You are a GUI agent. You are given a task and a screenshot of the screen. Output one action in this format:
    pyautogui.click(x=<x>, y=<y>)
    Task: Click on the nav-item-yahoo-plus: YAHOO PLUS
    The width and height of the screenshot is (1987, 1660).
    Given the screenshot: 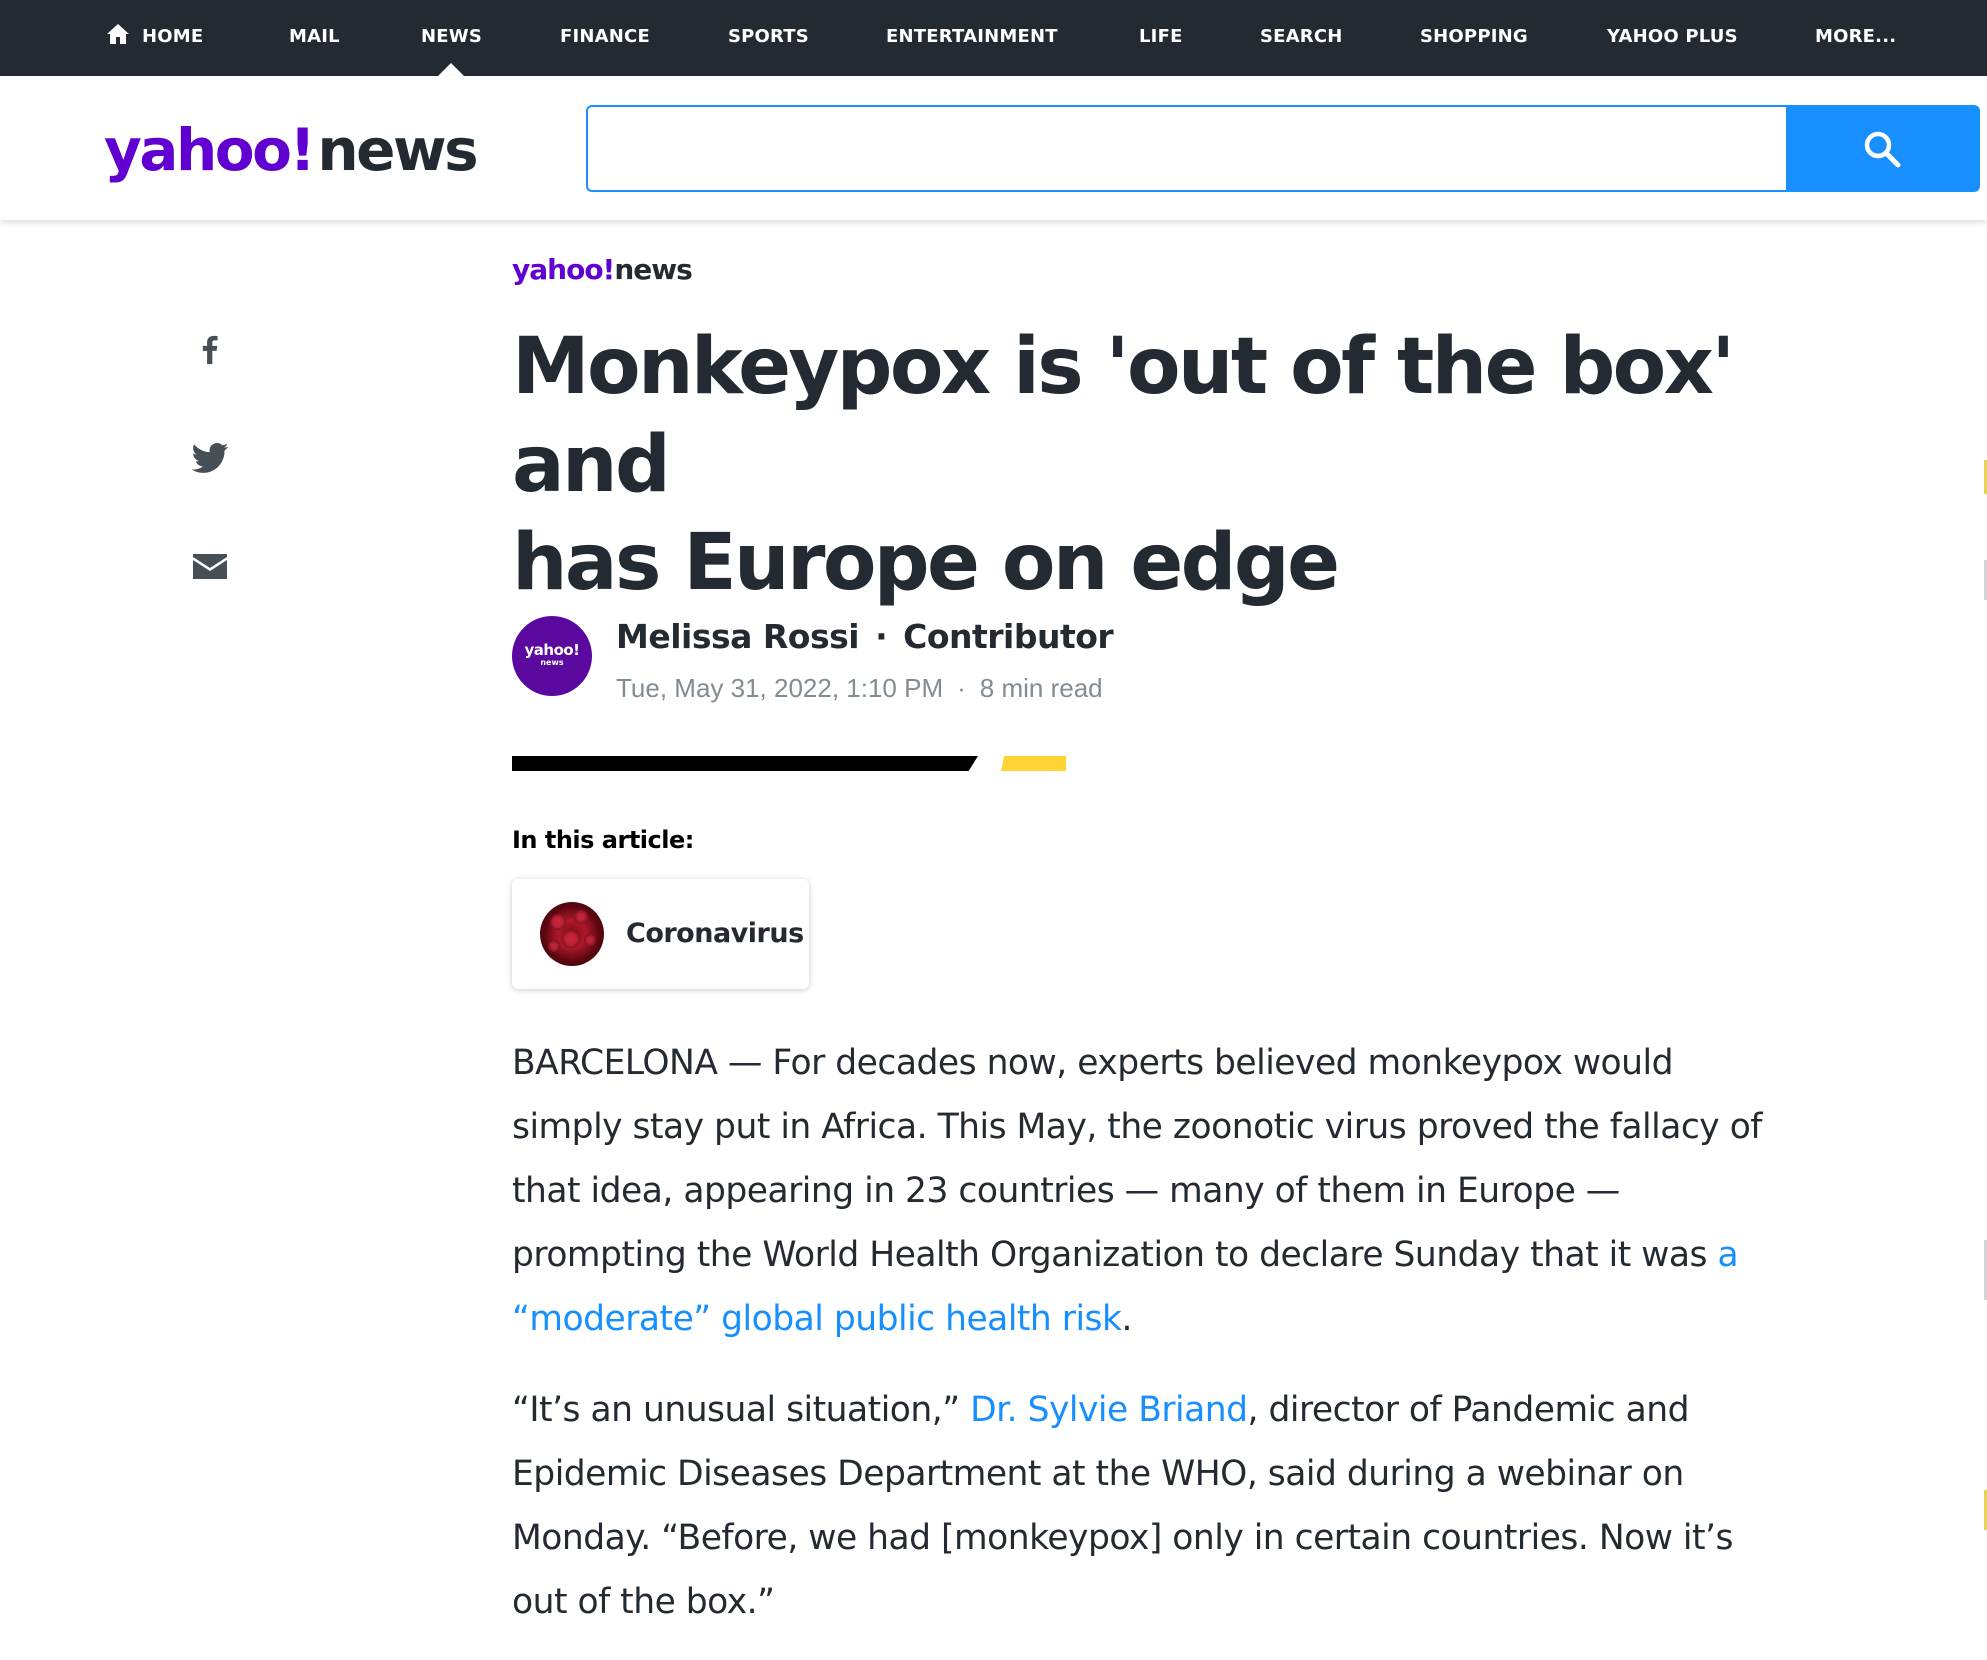 What is the action you would take?
    pyautogui.click(x=1672, y=38)
    